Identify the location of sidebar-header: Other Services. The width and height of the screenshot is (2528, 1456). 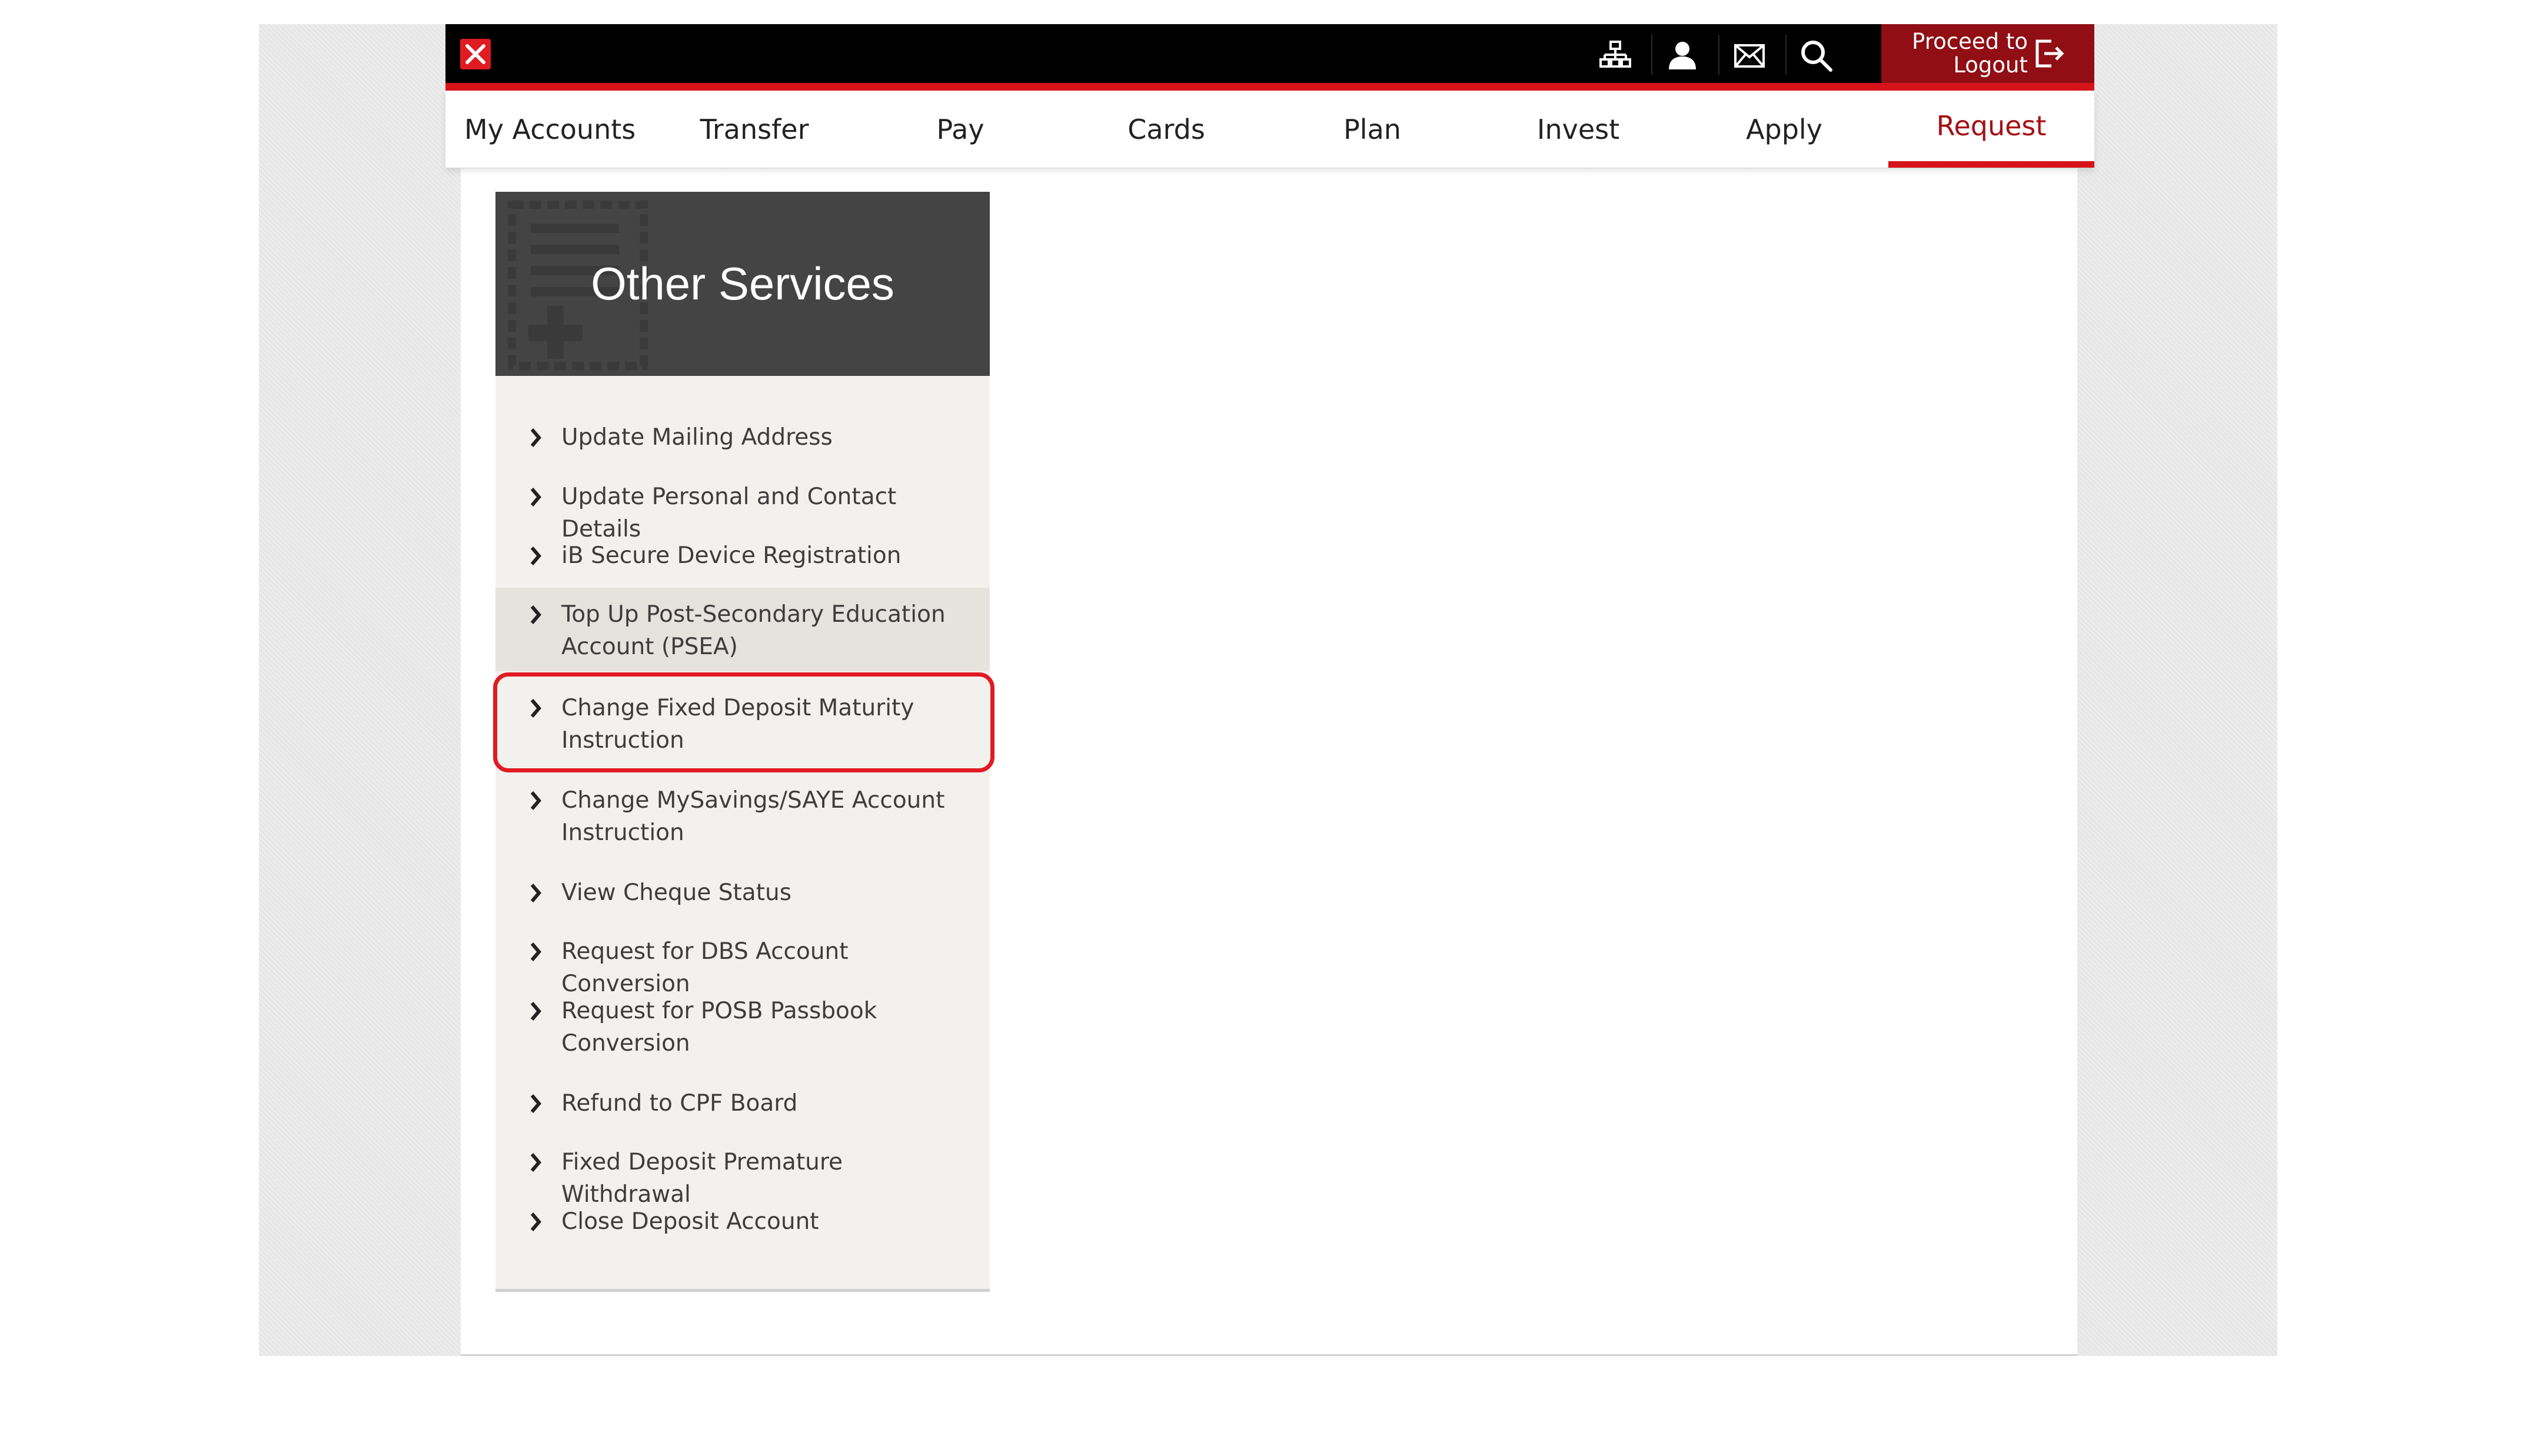
(742, 284).